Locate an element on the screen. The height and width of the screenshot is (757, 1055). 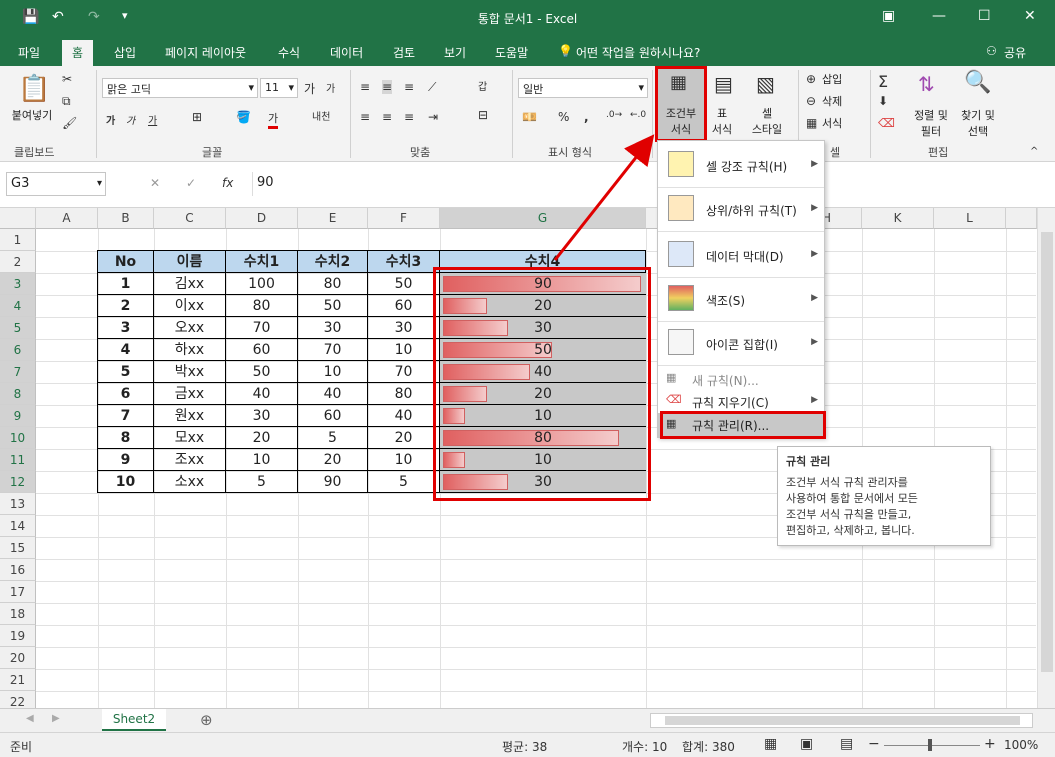
clear-icon: ⌫ is located at coordinates (886, 123).